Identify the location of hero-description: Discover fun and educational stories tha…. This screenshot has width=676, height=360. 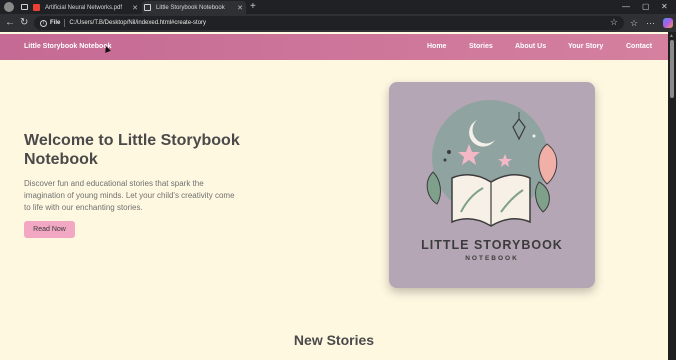
(129, 195).